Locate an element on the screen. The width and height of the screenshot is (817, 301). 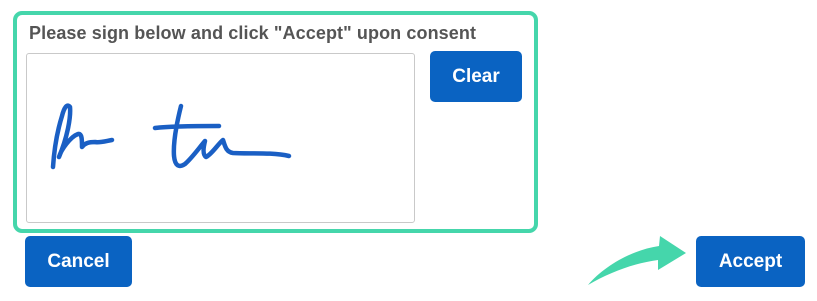
arrow-right-icon is located at coordinates (637, 260).